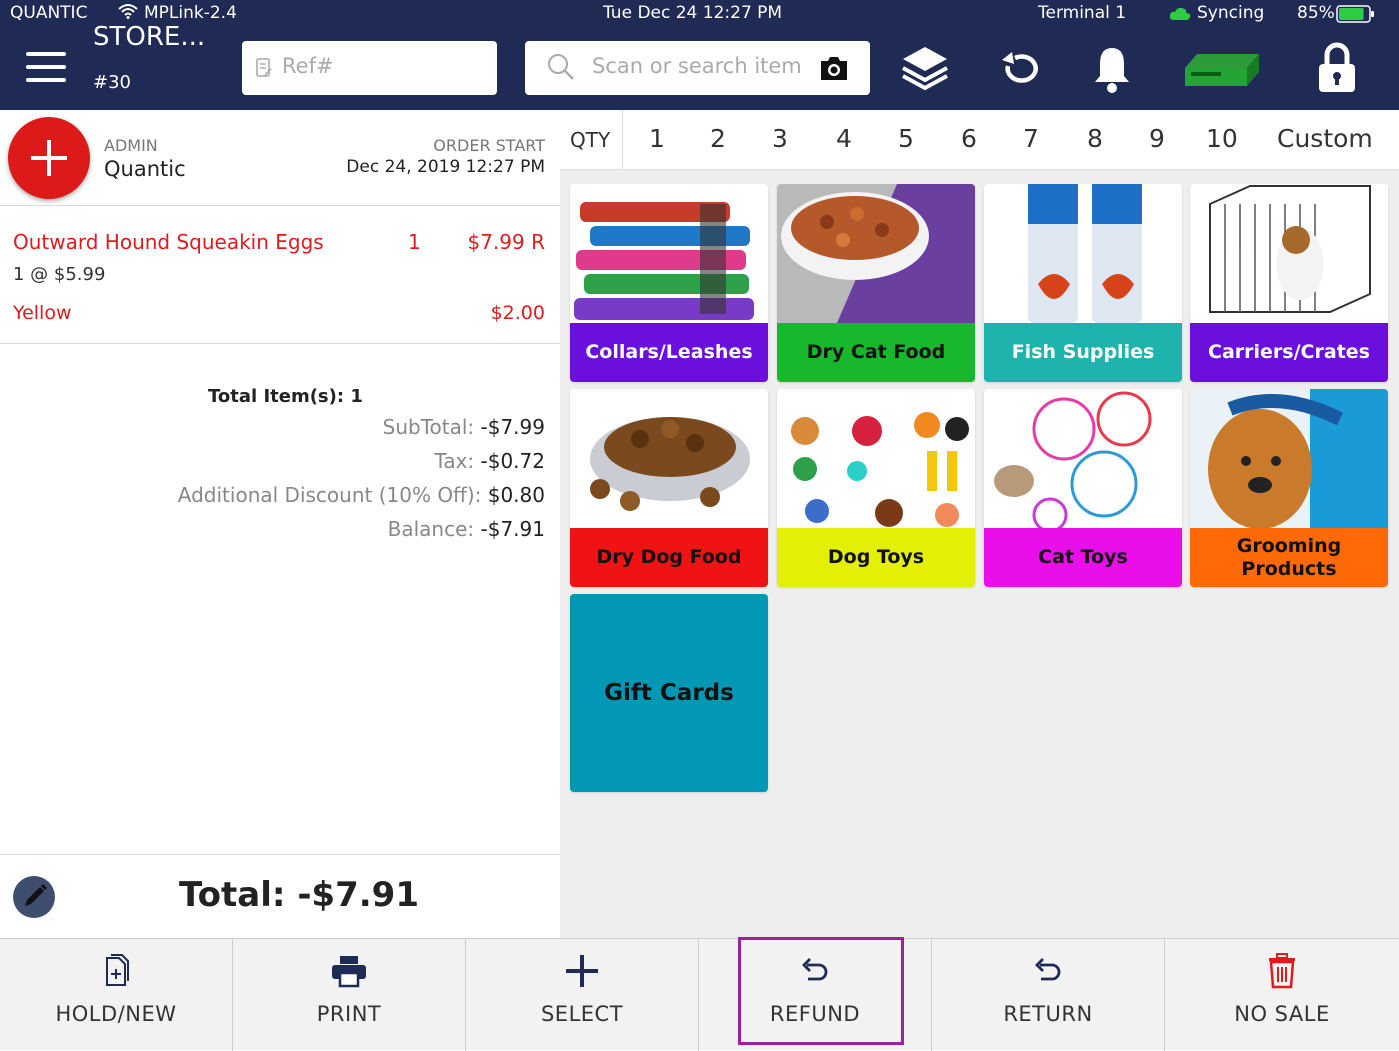 This screenshot has width=1399, height=1051. What do you see at coordinates (657, 138) in the screenshot?
I see `qty-option-1: 1` at bounding box center [657, 138].